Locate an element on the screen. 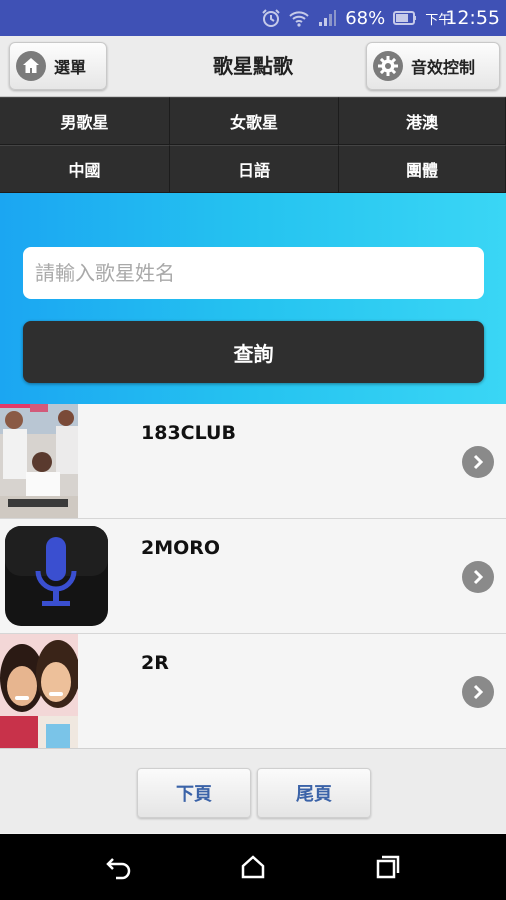  next-page-button: 下頁 is located at coordinates (194, 793).